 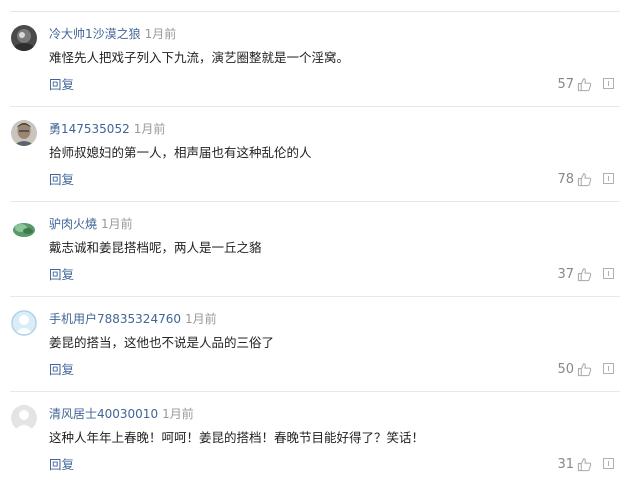 I want to click on like-count: 78, so click(x=565, y=179).